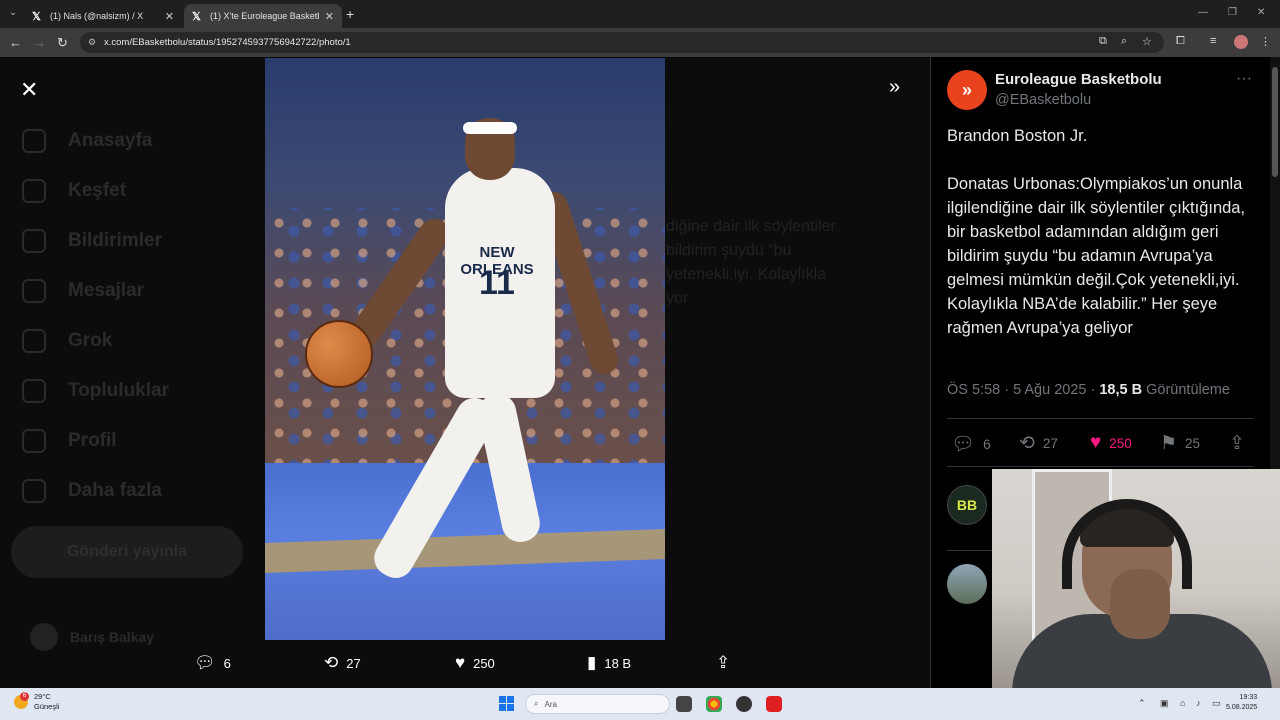 This screenshot has width=1280, height=720. What do you see at coordinates (350, 14) in the screenshot?
I see `new-tab-icon: +` at bounding box center [350, 14].